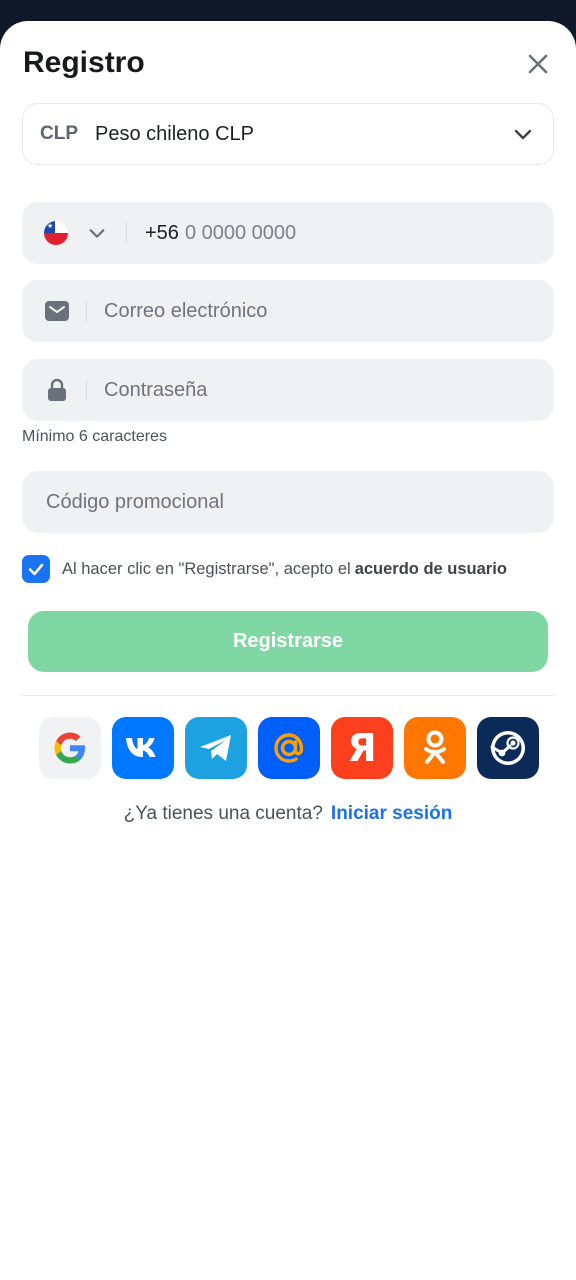 This screenshot has height=1280, width=576. I want to click on mail-login-button, so click(289, 748).